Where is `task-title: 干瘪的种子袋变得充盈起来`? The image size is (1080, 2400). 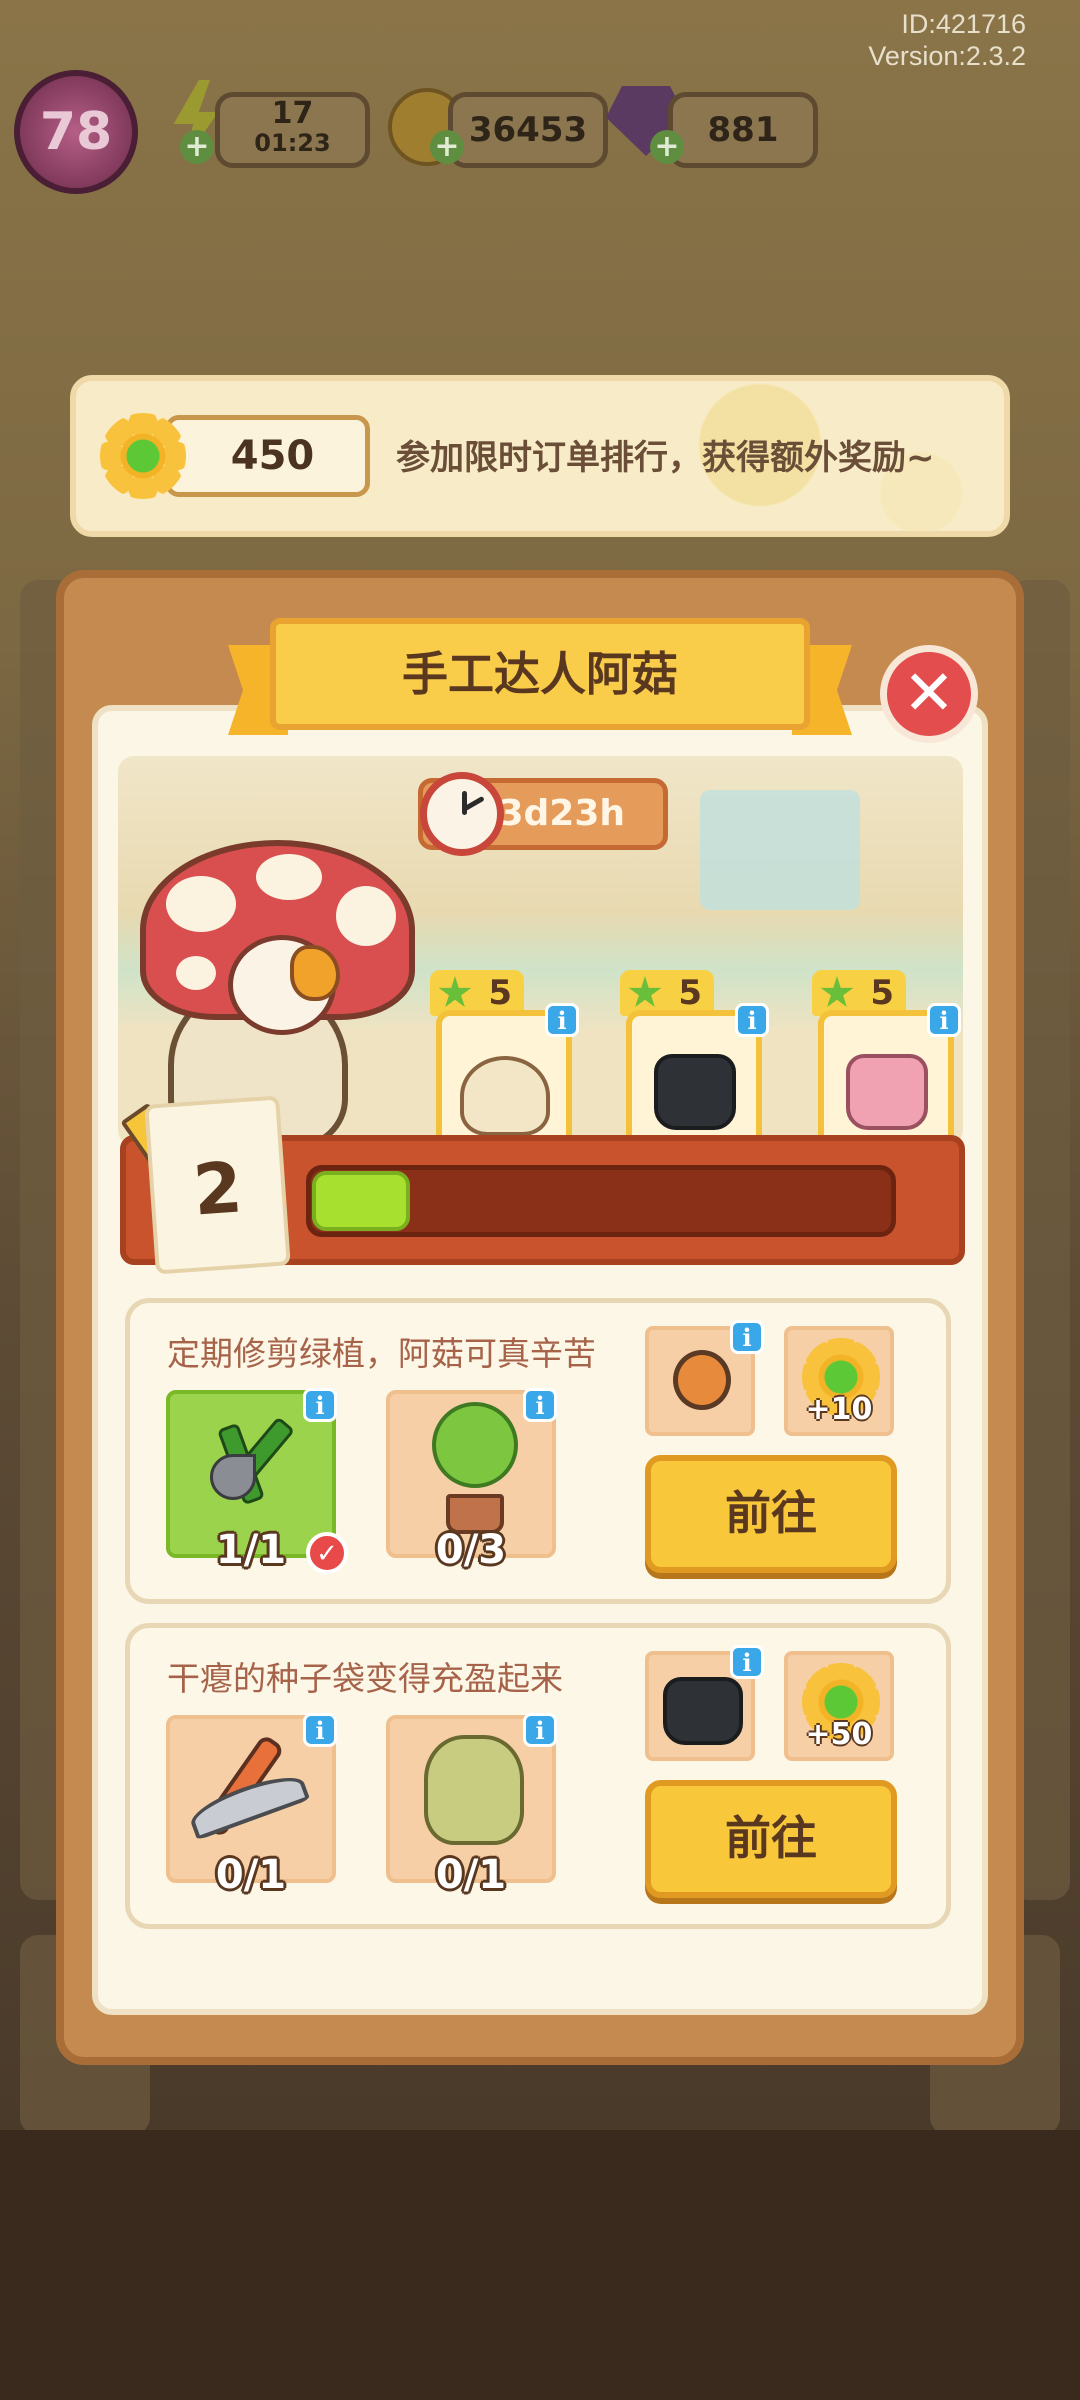
task-title: 干瘪的种子袋变得充盈起来 is located at coordinates (365, 1678).